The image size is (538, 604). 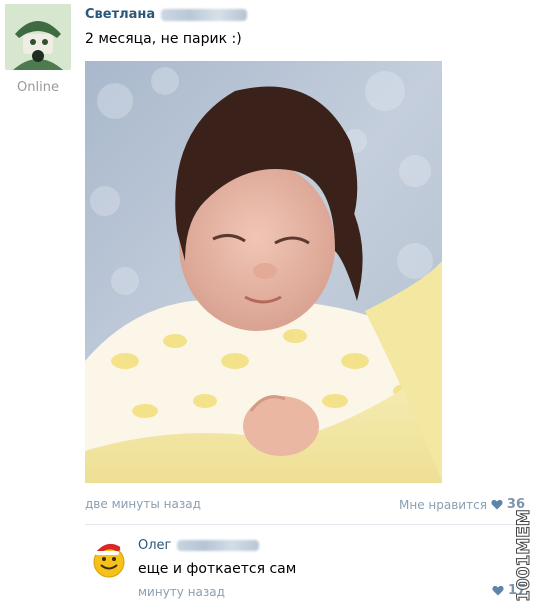 I want to click on comment-text: еще и фоткается сам, so click(x=217, y=569).